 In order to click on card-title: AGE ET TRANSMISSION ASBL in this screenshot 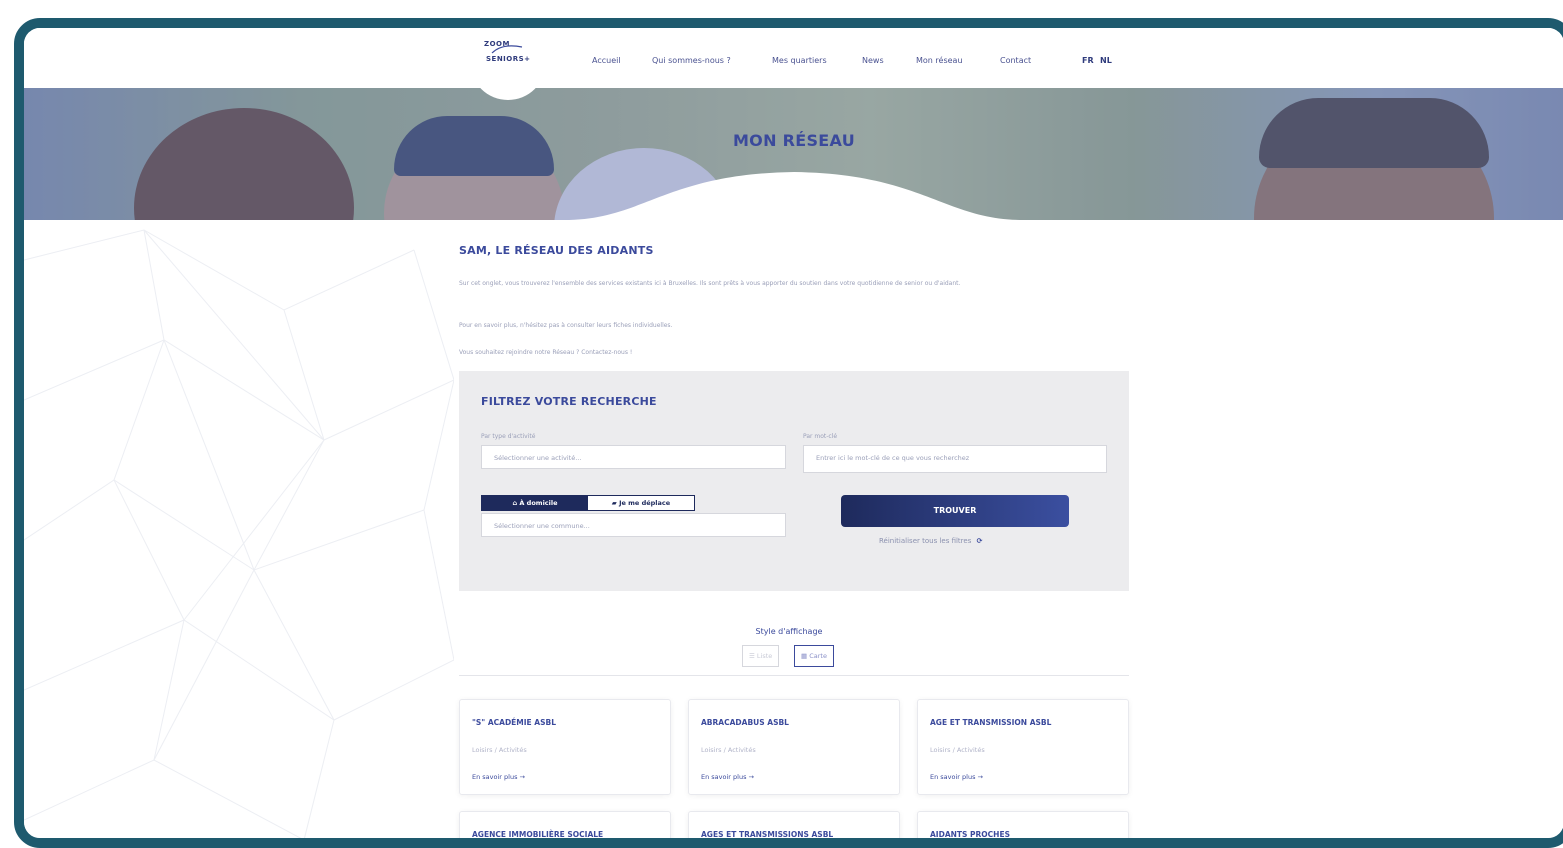, I will do `click(991, 722)`.